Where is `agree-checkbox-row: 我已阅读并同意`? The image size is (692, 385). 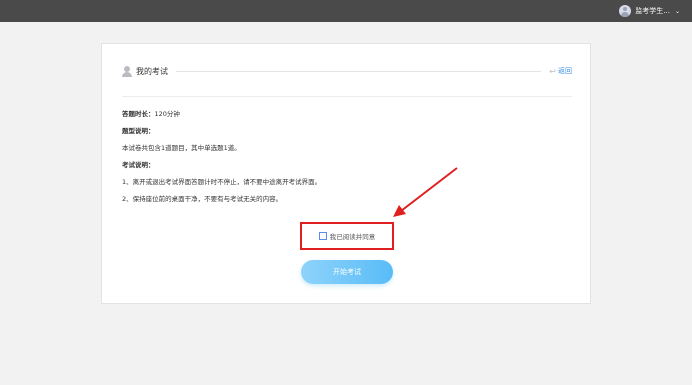 agree-checkbox-row: 我已阅读并同意 is located at coordinates (347, 236).